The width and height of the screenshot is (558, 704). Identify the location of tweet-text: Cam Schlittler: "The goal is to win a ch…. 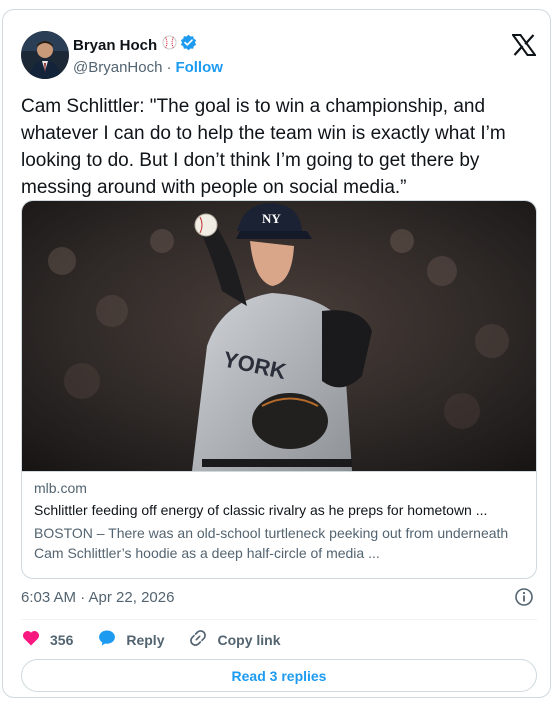
(263, 147).